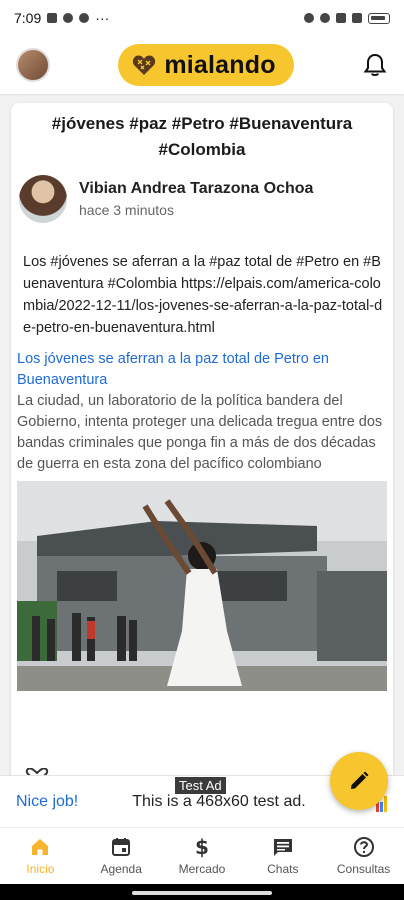 This screenshot has width=404, height=900. Describe the element at coordinates (202, 893) in the screenshot. I see `home-gesture-handle` at that location.